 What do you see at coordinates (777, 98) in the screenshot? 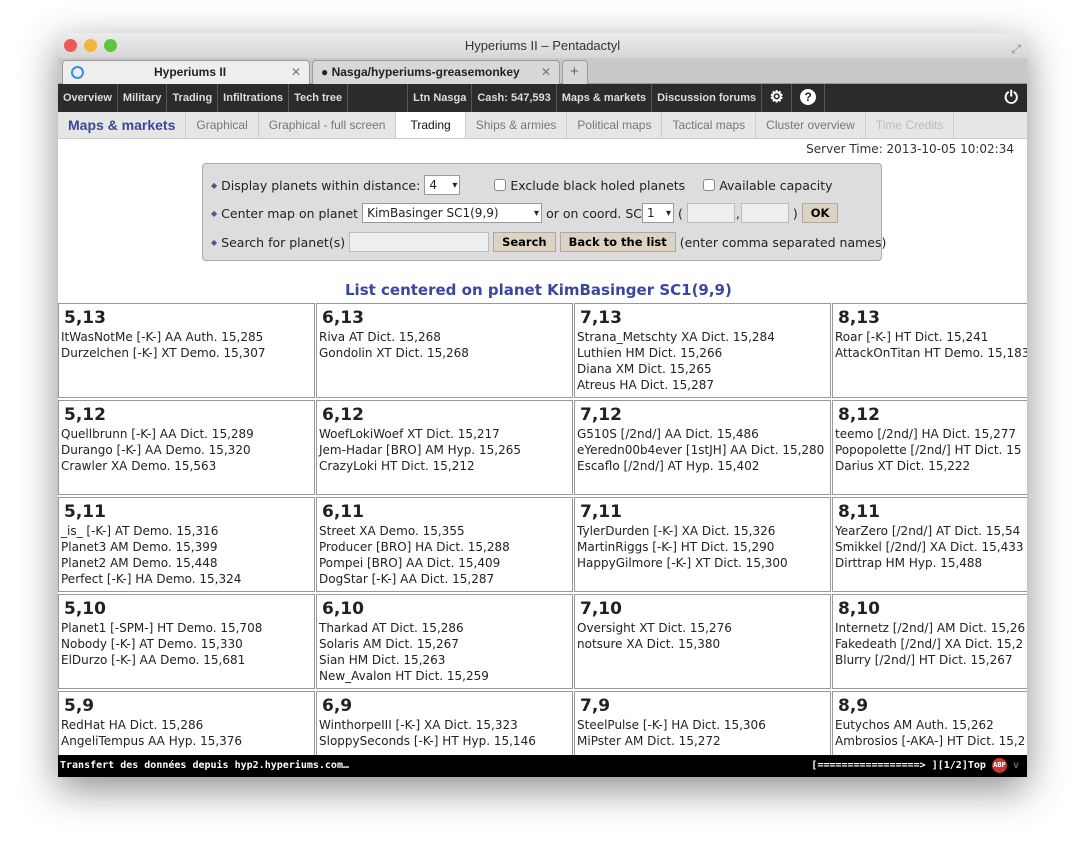
I see `gear-icon: ⚙` at bounding box center [777, 98].